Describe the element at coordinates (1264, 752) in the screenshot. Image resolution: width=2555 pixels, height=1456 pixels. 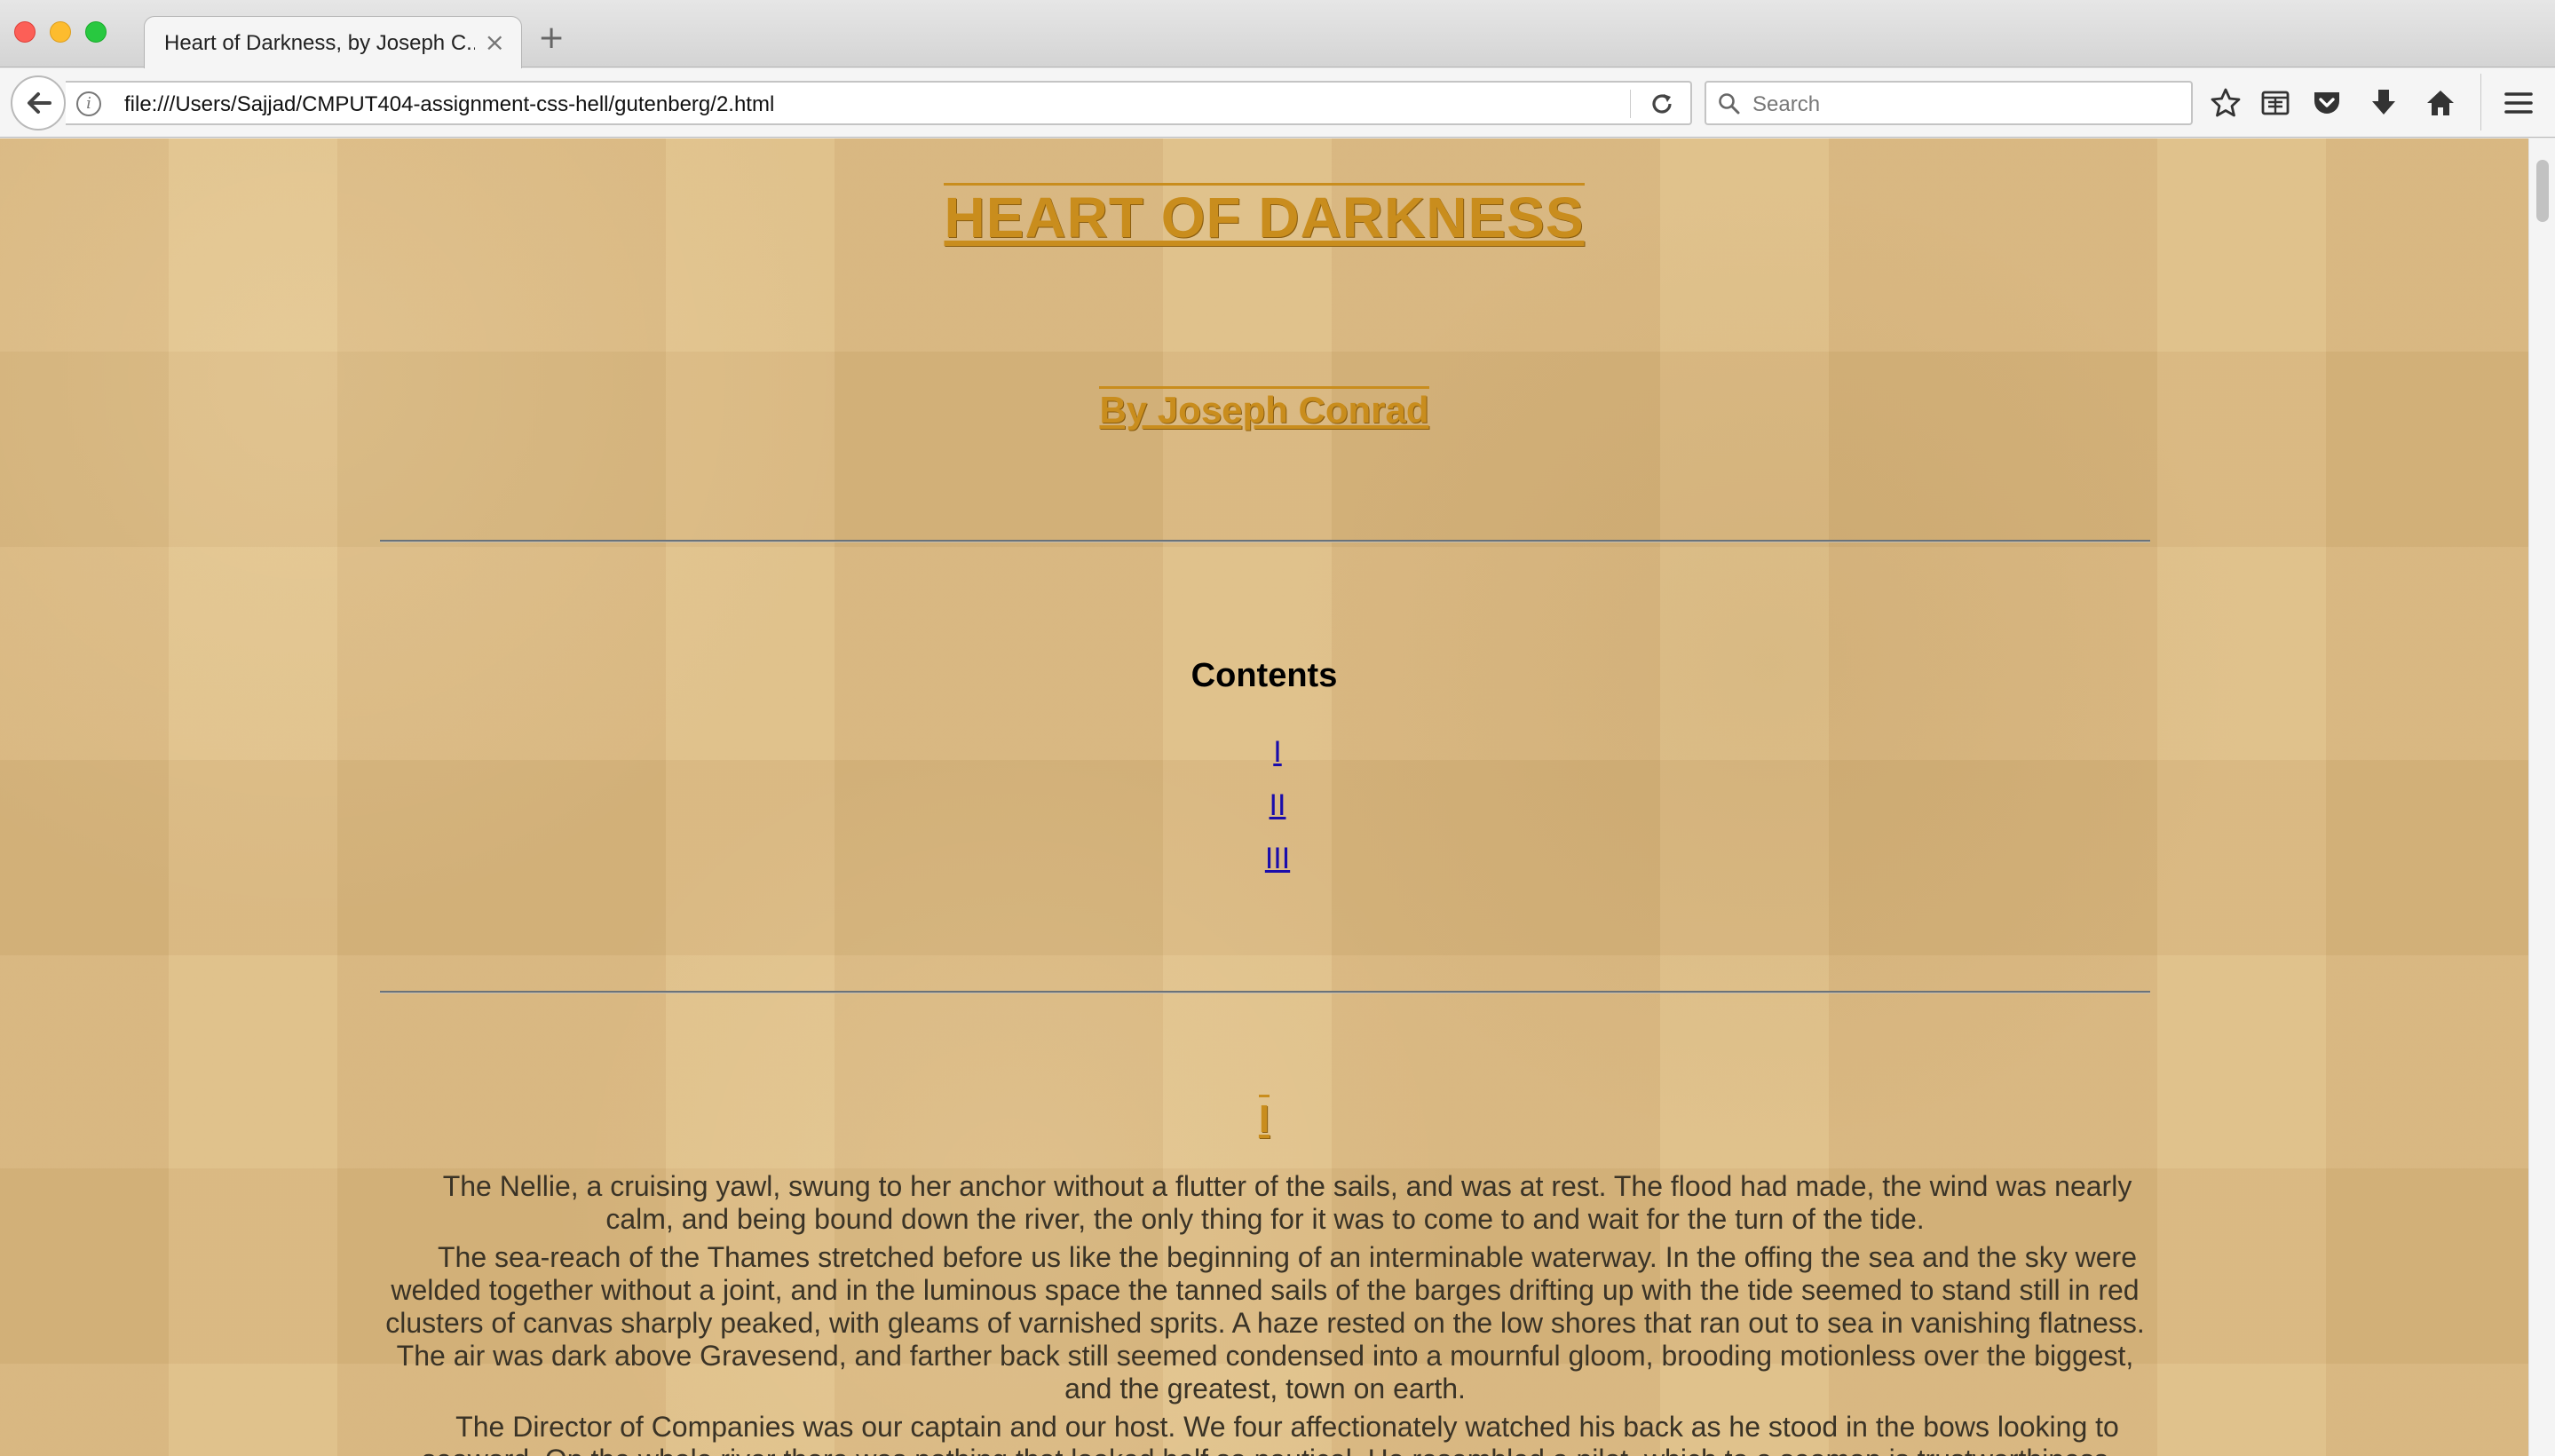
I see `toc-link-chapter-1: I` at that location.